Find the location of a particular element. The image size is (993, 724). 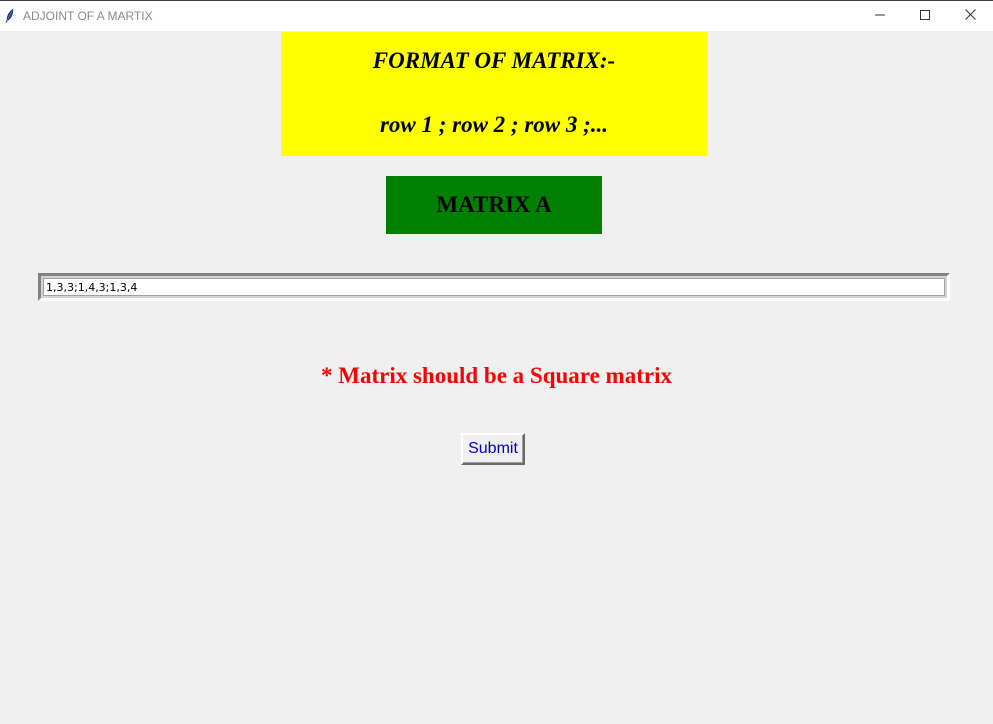

matrix-a-label: MATRIX A is located at coordinates (494, 205).